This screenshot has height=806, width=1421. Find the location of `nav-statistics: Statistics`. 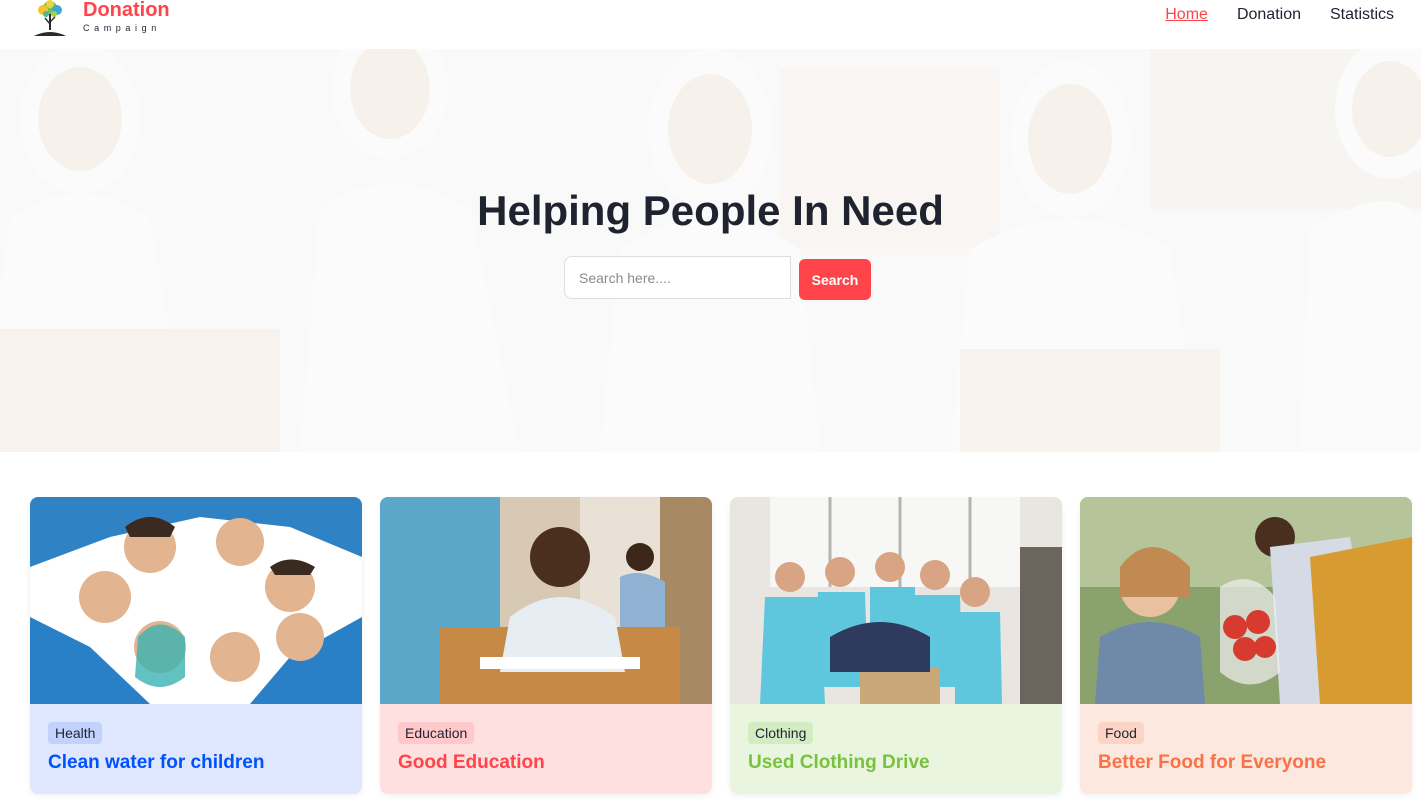

nav-statistics: Statistics is located at coordinates (1362, 15).